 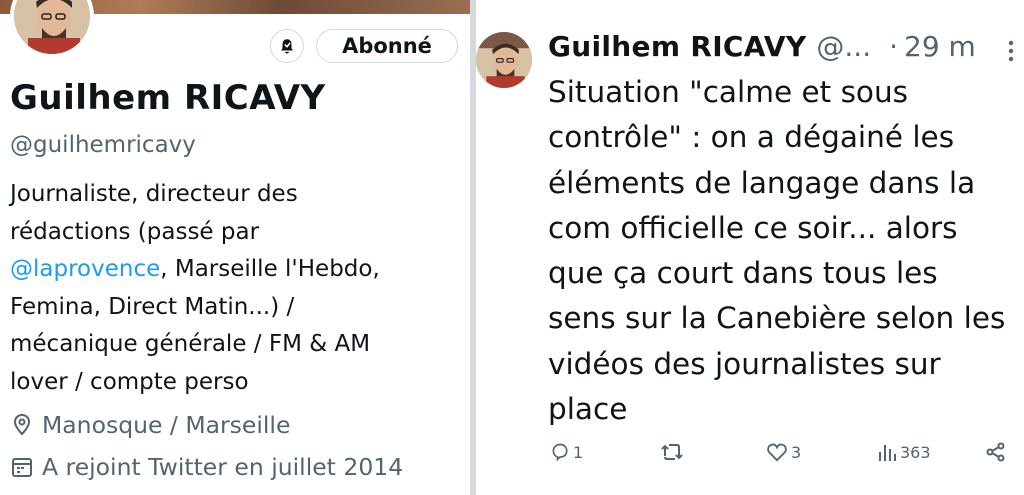 I want to click on notifications-bell-button, so click(x=287, y=46).